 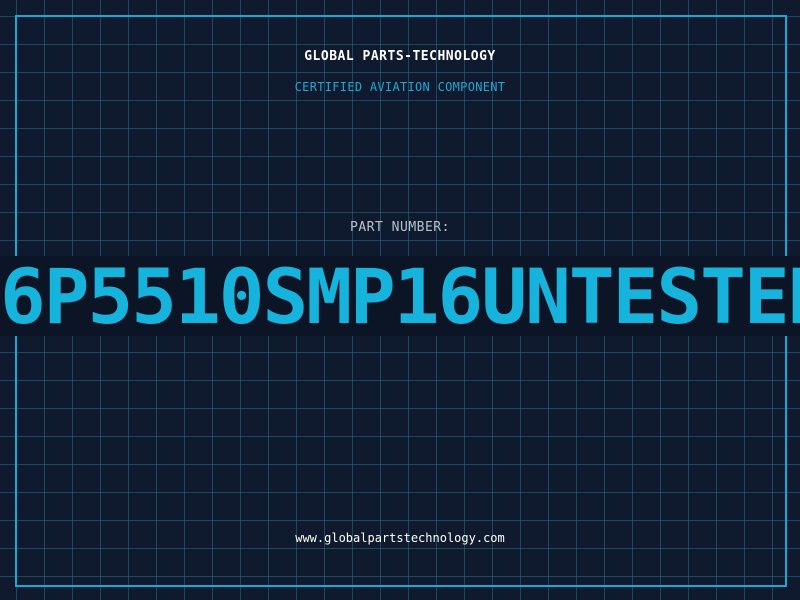 I want to click on certification-subtitle: CERTIFIED AVIATION COMPONENT, so click(x=400, y=87).